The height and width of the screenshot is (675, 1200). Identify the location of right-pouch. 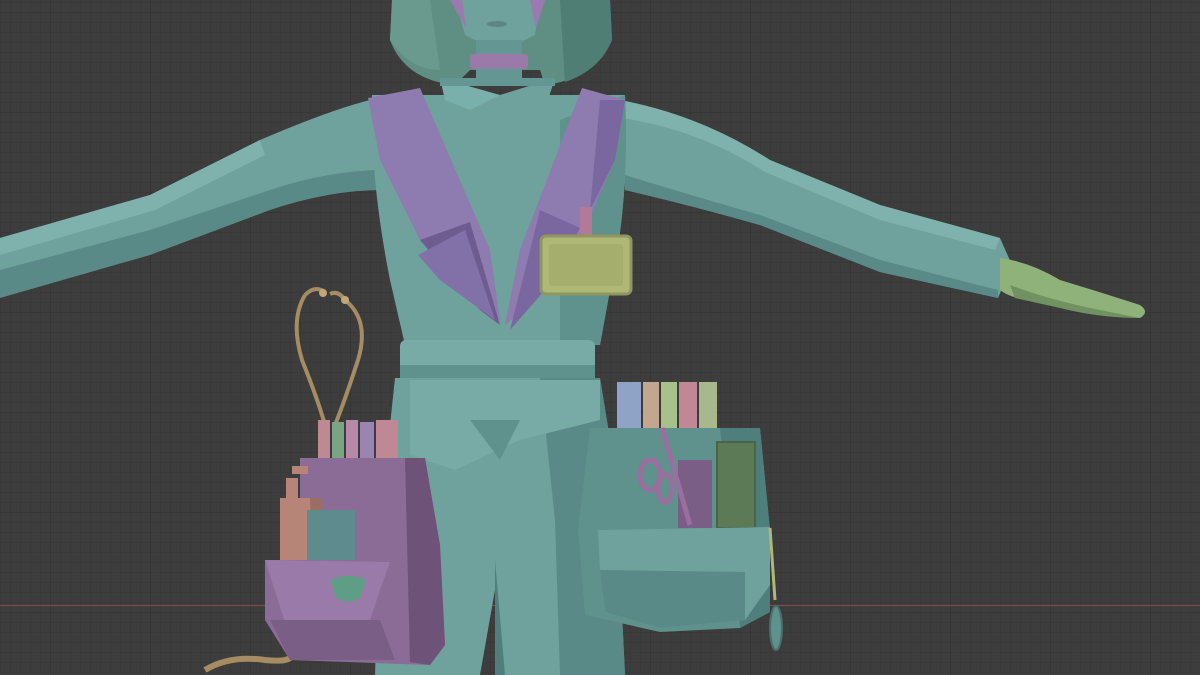
(680, 516).